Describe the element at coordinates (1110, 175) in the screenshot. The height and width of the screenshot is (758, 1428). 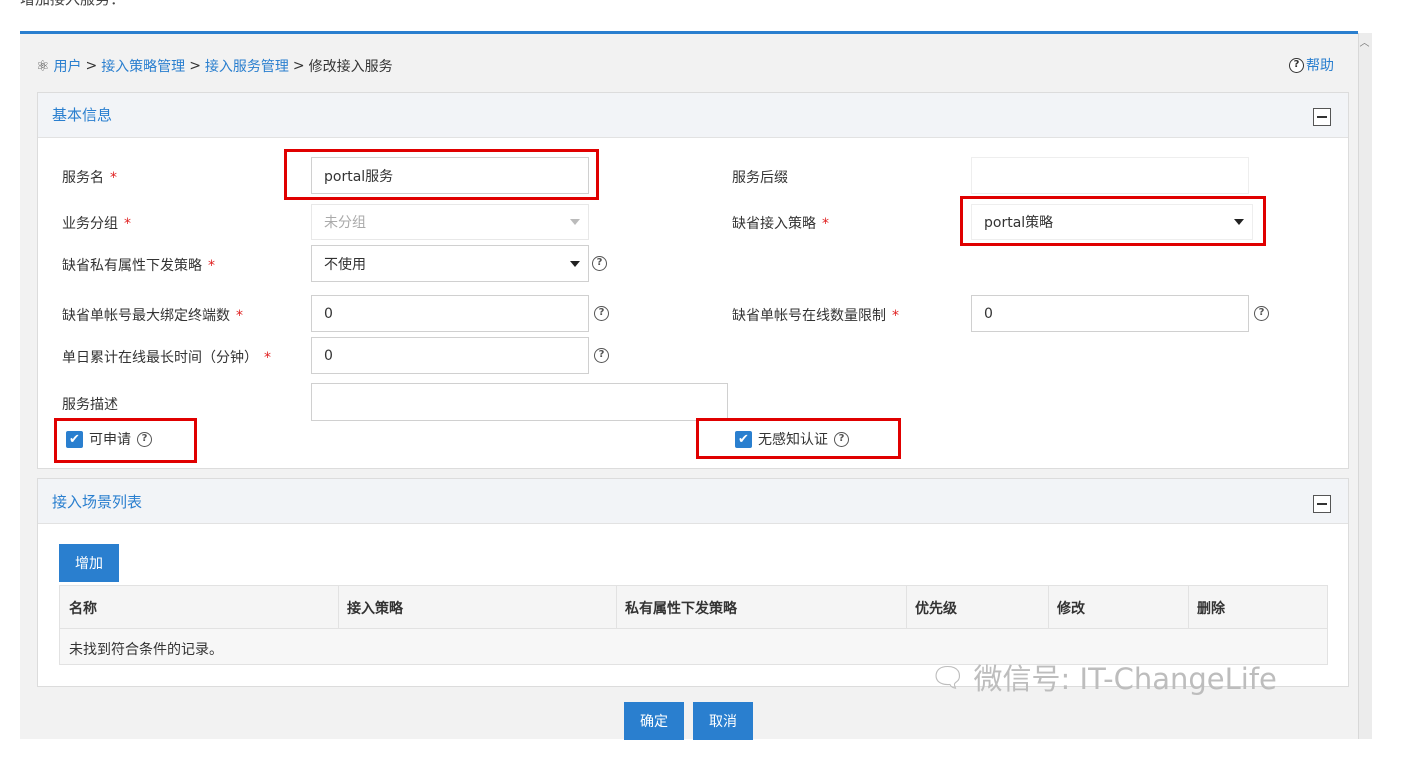
I see `service-suffix-input` at that location.